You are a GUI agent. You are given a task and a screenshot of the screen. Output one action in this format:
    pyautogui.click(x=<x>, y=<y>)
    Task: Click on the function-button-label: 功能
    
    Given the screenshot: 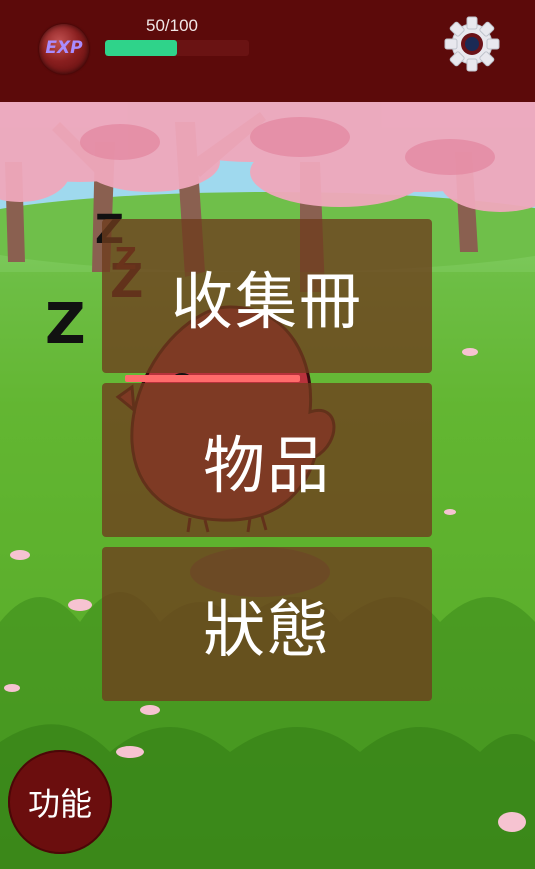 What is the action you would take?
    pyautogui.click(x=59, y=804)
    